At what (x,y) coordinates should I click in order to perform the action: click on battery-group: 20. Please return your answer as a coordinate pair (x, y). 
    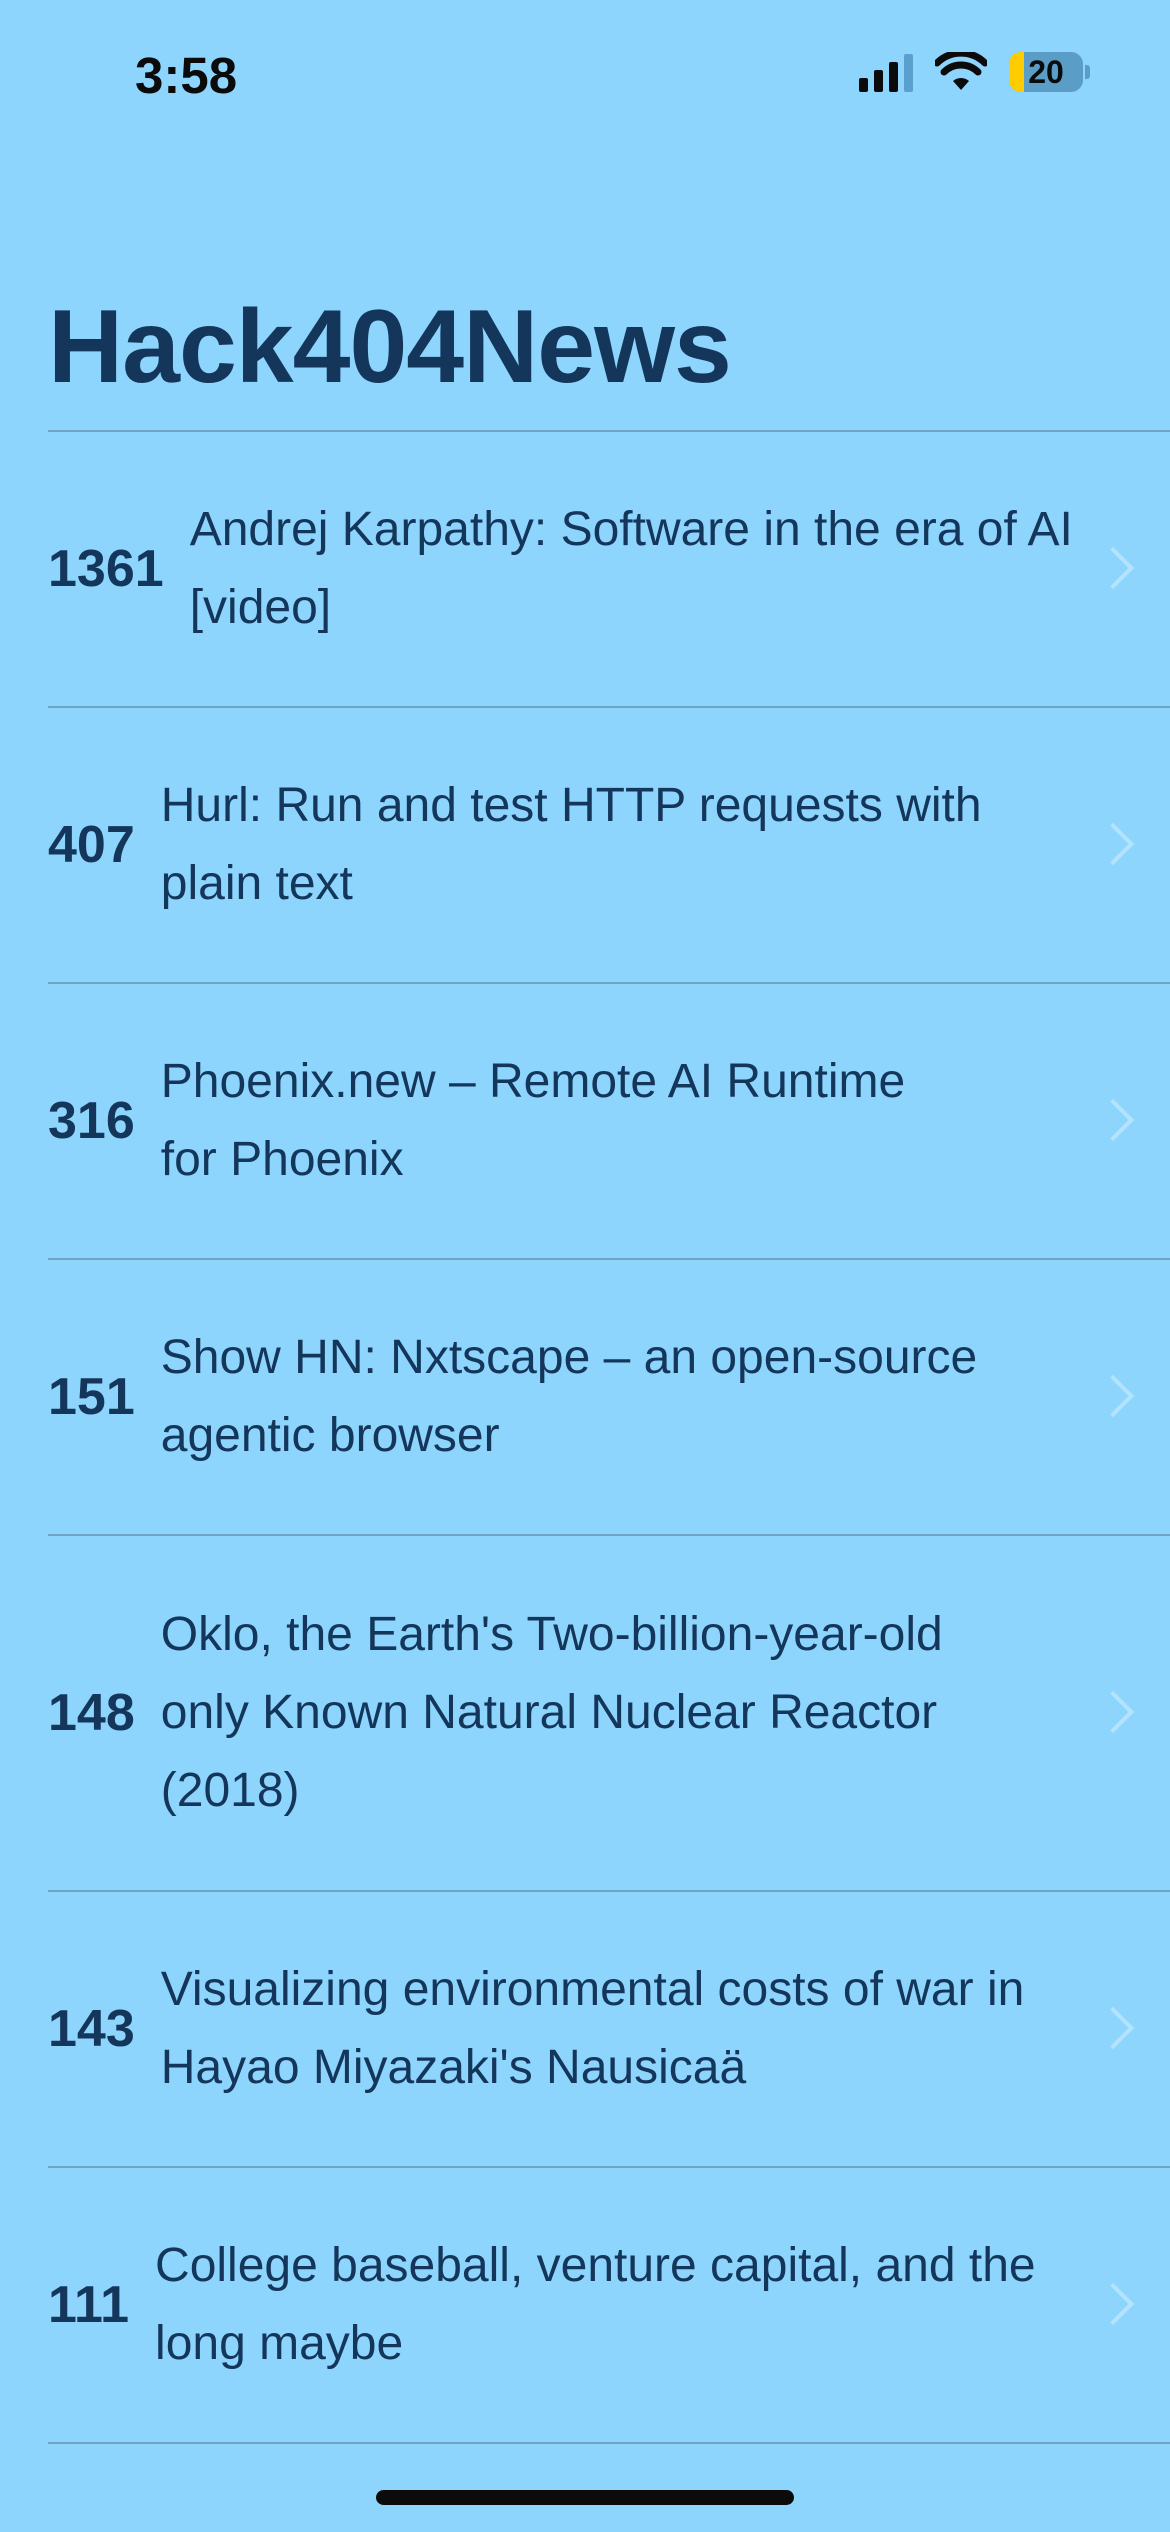
    Looking at the image, I should click on (1049, 72).